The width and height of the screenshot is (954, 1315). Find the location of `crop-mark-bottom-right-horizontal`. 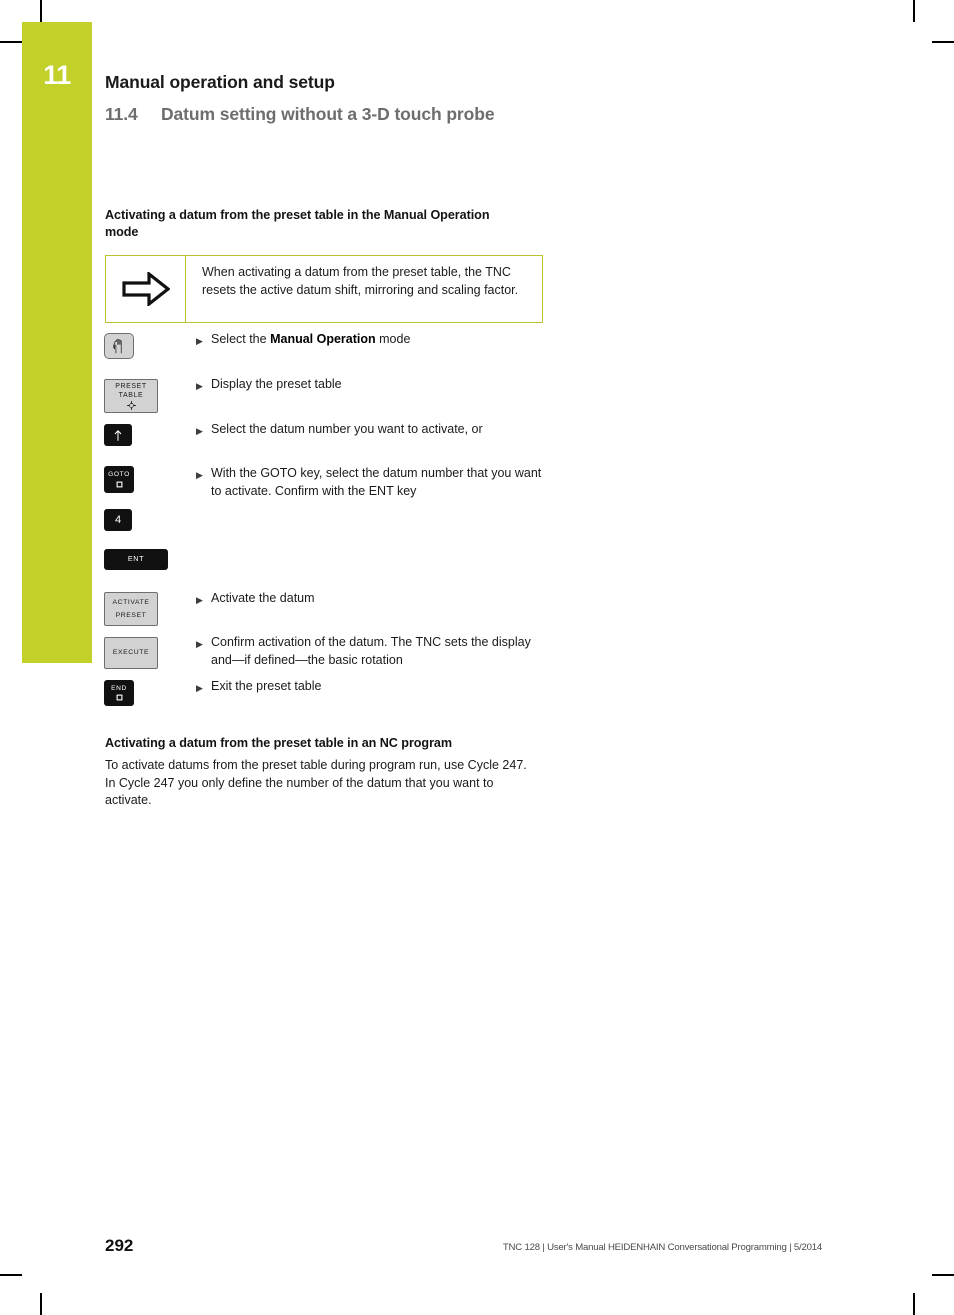

crop-mark-bottom-right-horizontal is located at coordinates (943, 1275).